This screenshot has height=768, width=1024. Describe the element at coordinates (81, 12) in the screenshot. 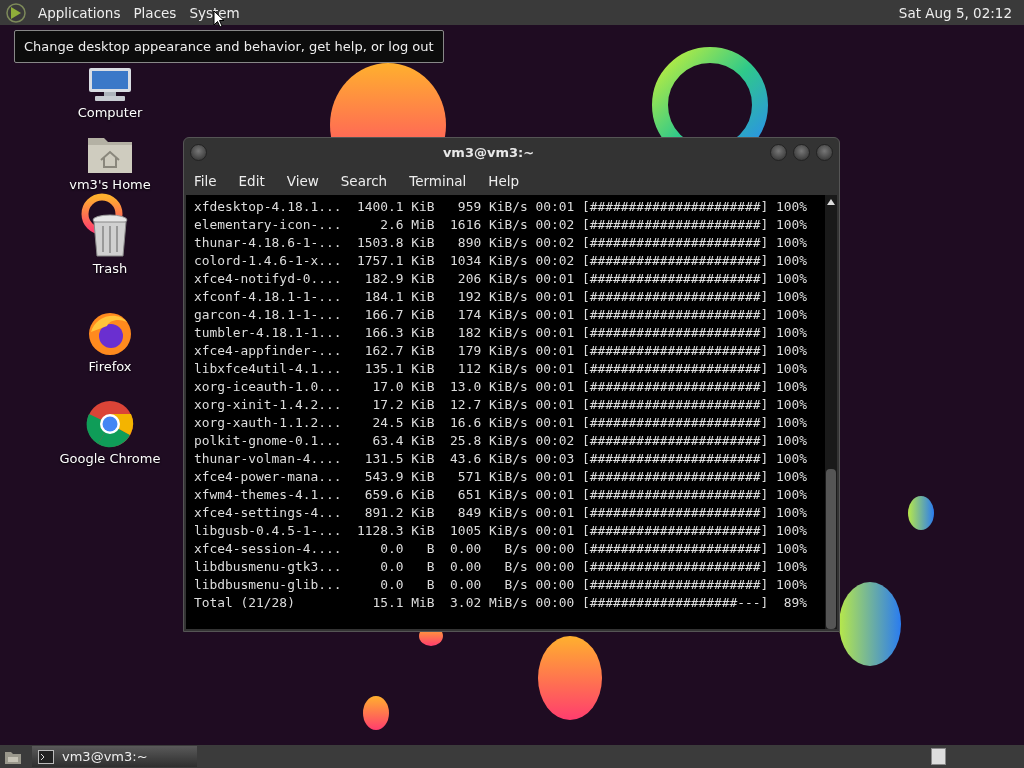

I see `panel-menu: Applications` at that location.